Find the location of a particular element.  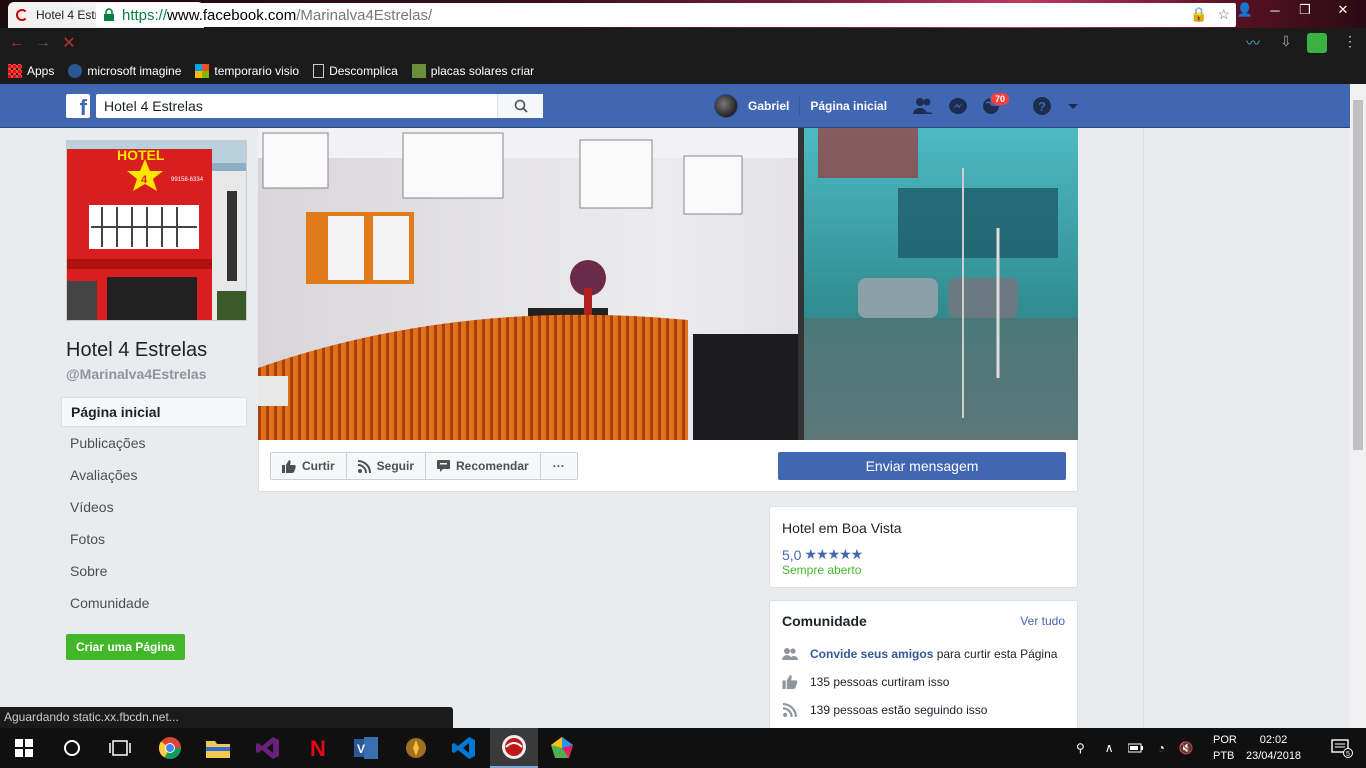

home-link: Página inicial is located at coordinates (848, 106).